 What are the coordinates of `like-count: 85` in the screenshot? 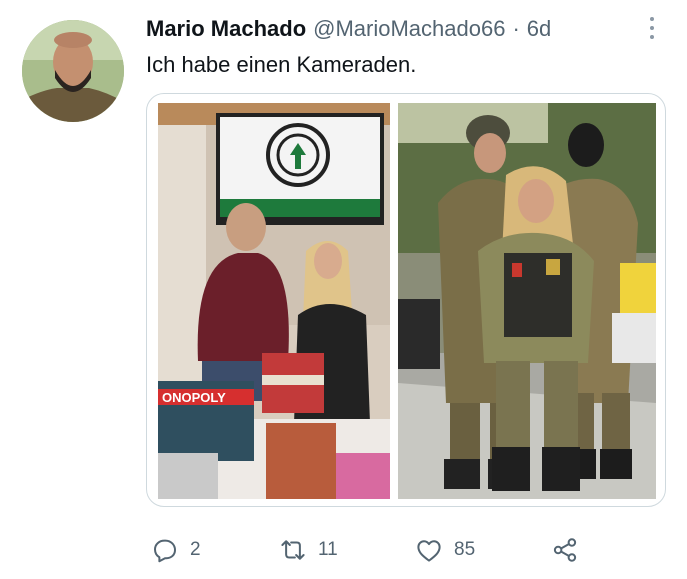 It's located at (465, 549).